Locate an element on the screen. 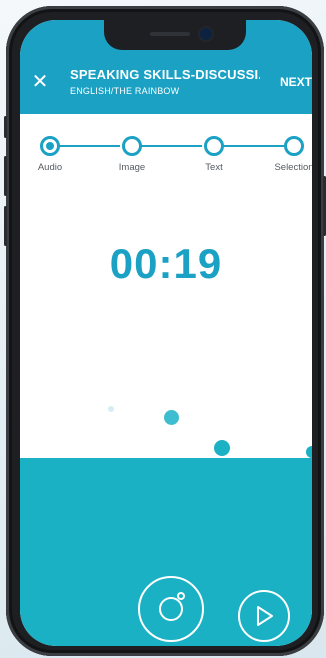 This screenshot has width=326, height=658. notch is located at coordinates (175, 35).